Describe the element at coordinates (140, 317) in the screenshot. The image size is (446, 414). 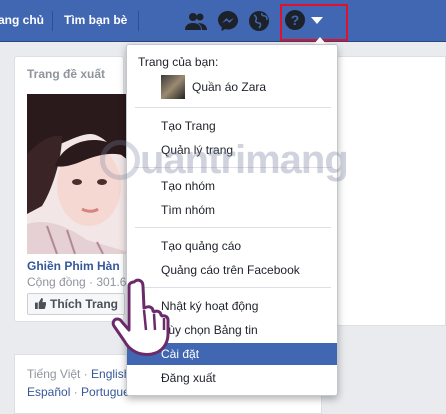
I see `hand-pointer-icon` at that location.